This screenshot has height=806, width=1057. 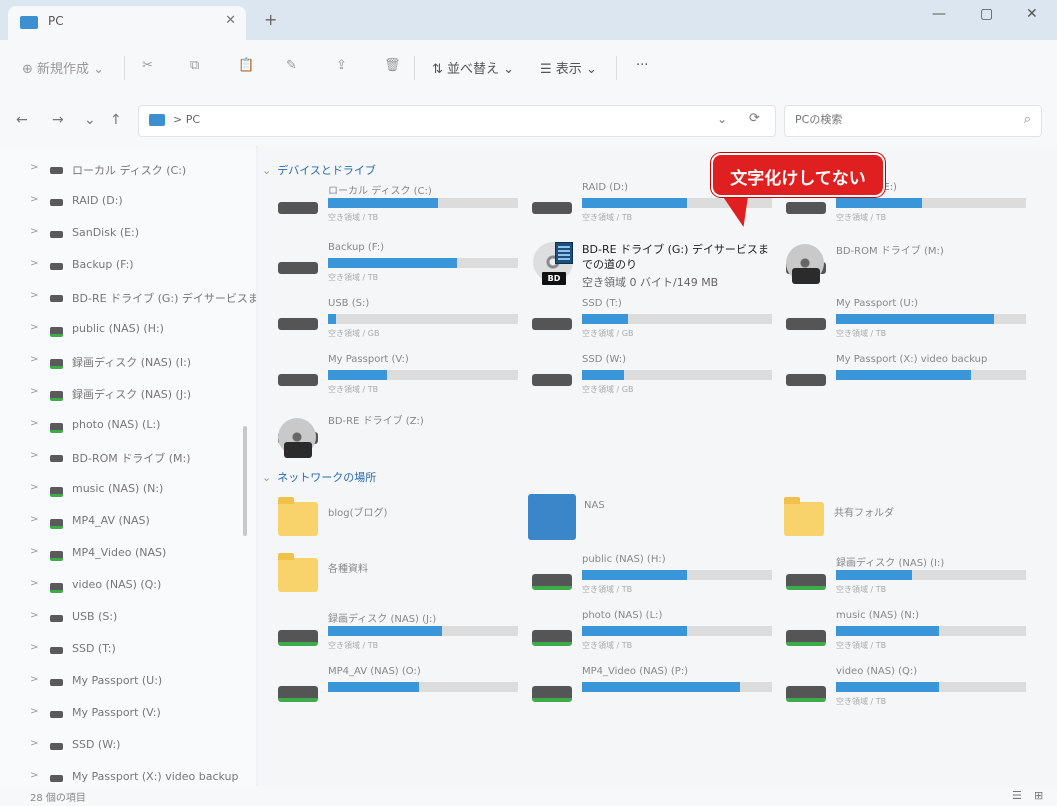 I want to click on close-tab-icon: ✕, so click(x=230, y=20).